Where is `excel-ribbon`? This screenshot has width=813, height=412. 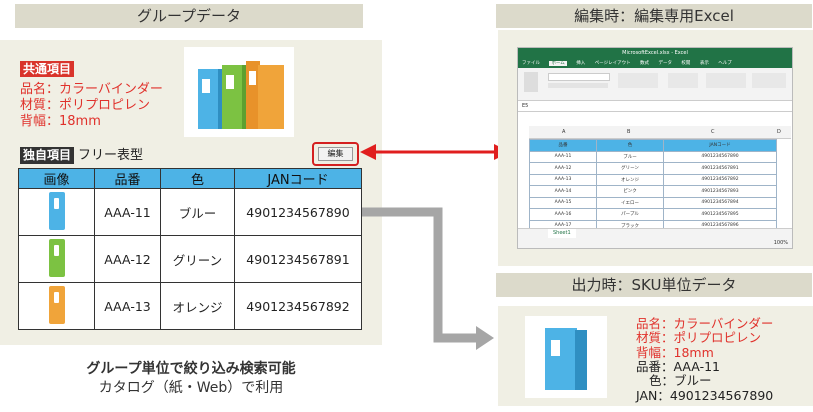 excel-ribbon is located at coordinates (655, 84).